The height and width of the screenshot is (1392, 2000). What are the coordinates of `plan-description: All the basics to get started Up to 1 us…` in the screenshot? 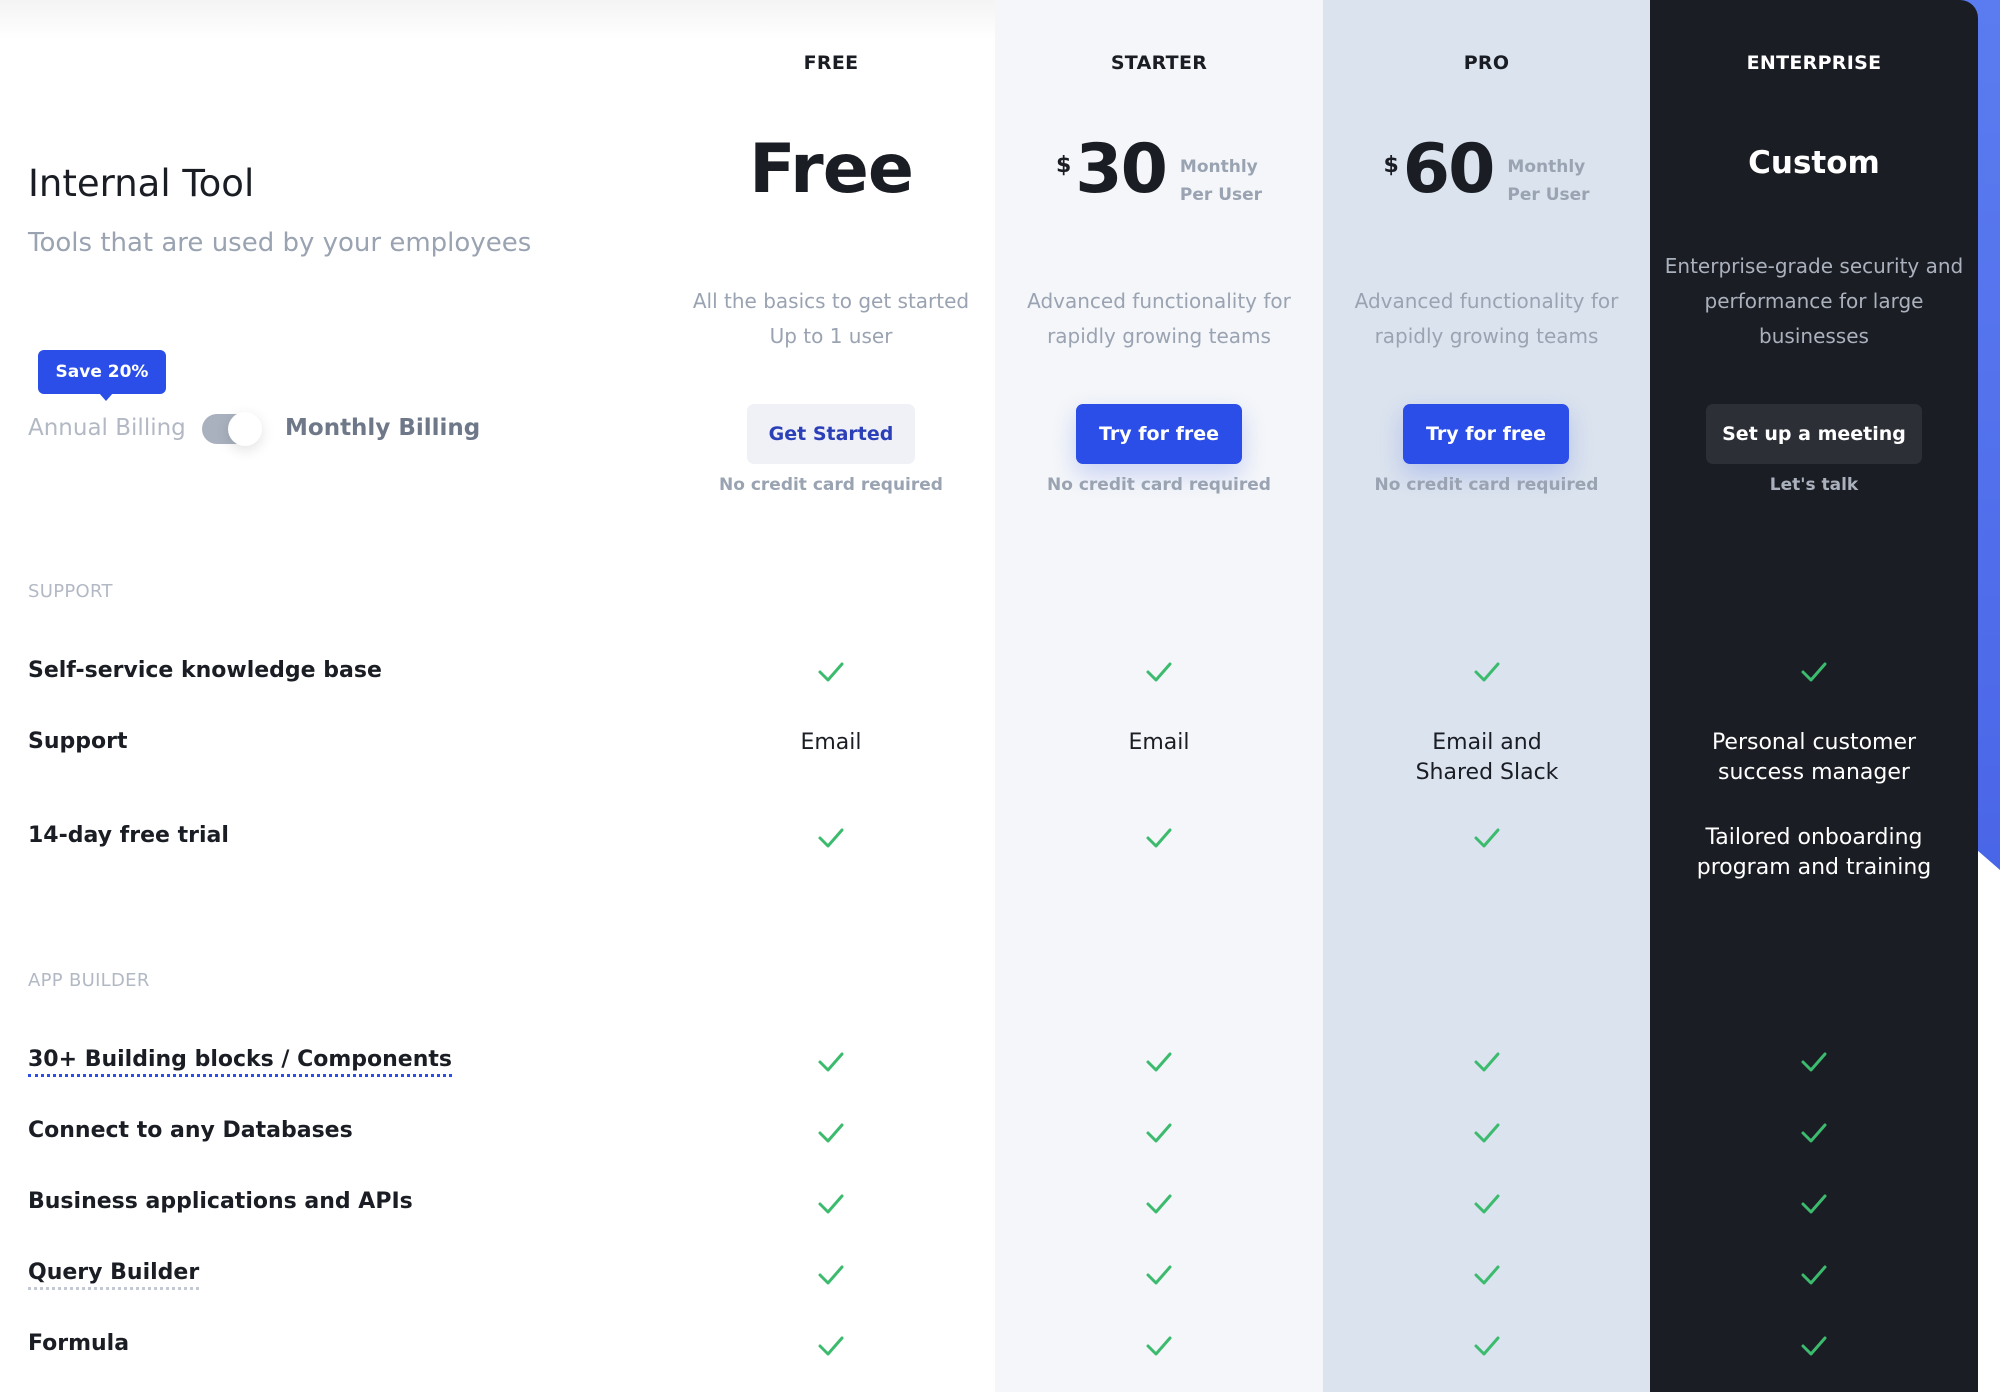 It's located at (831, 319).